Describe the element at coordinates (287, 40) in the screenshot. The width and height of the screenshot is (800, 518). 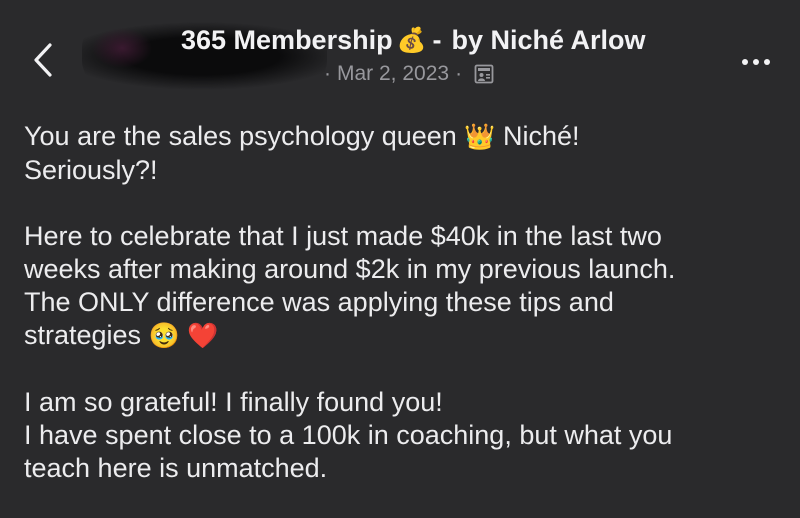
I see `group-name: 365 Membership` at that location.